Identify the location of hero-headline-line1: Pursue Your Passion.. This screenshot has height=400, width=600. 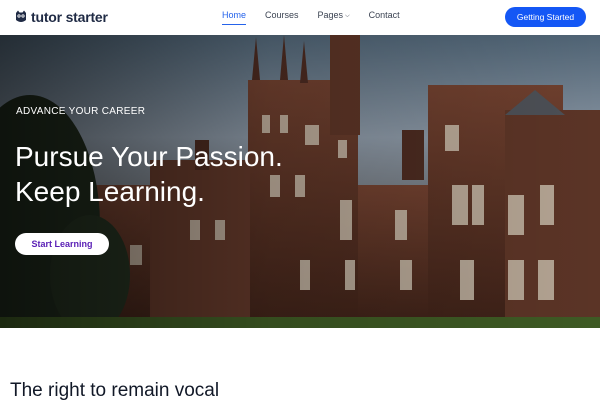
(149, 156).